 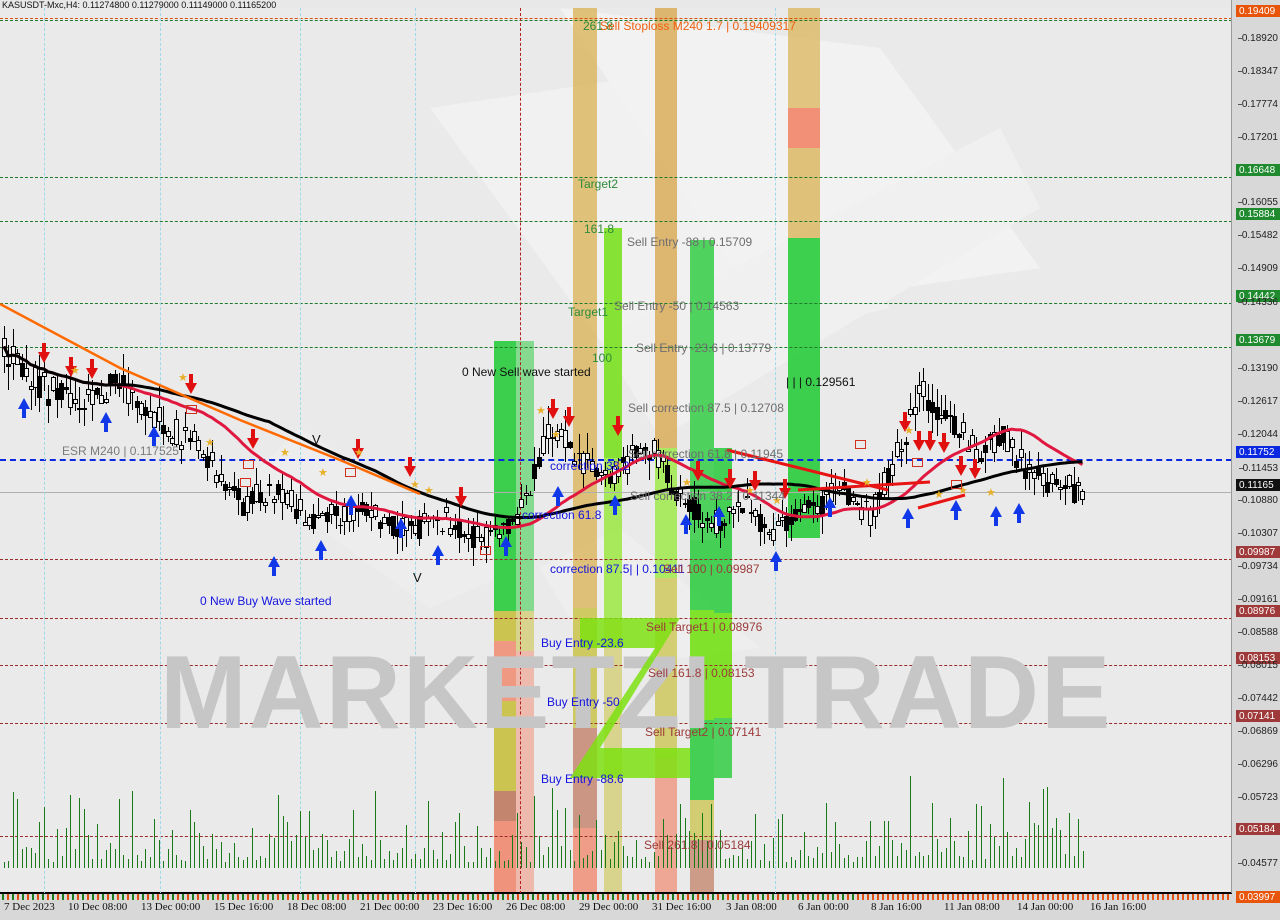 I want to click on annotation-buy-entry-236: Buy Entry -23.6, so click(x=582, y=643).